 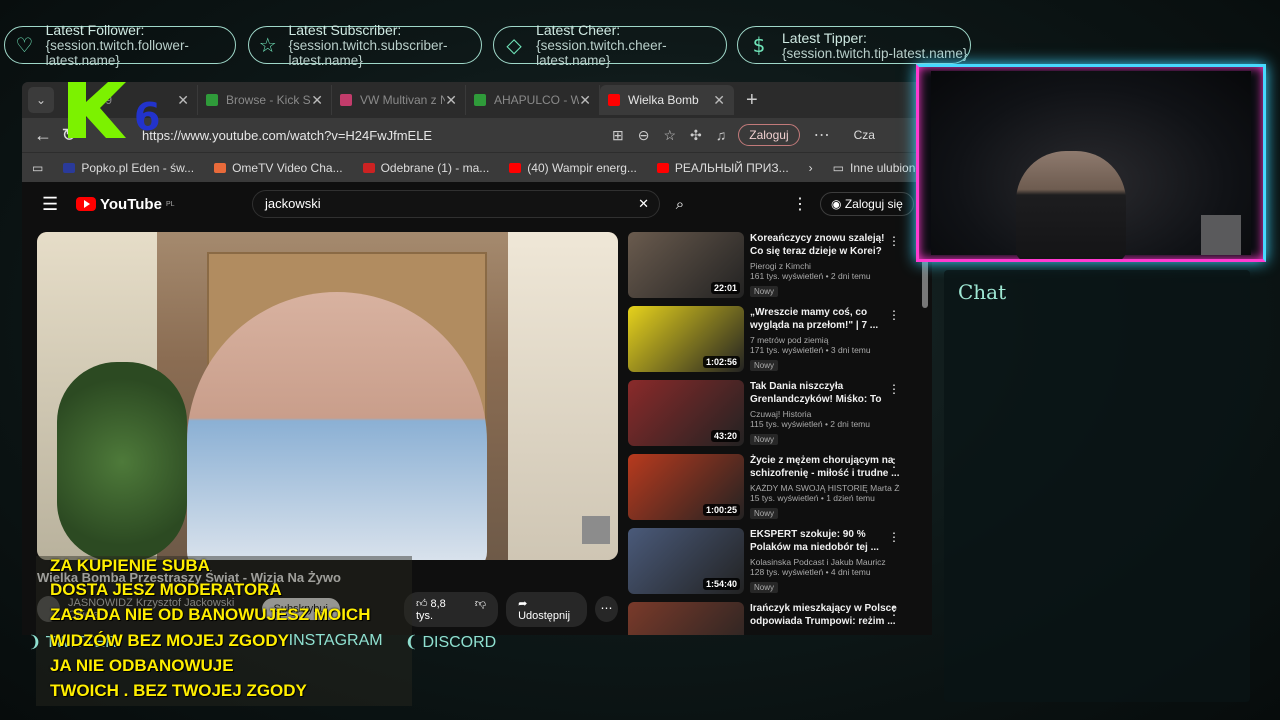 I want to click on tab-5-active: Wielka Bomb ✕, so click(x=667, y=100).